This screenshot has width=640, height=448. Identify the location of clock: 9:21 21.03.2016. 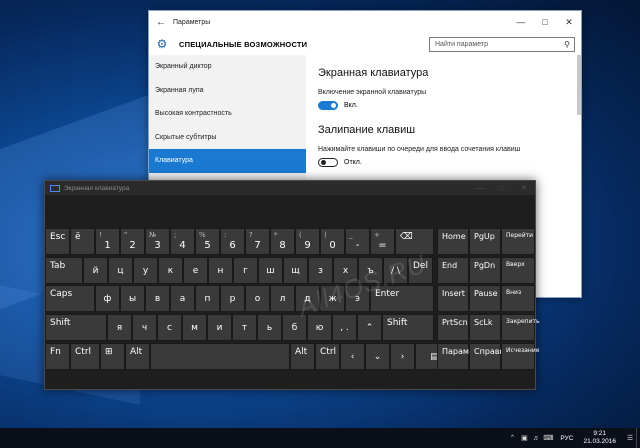
(599, 438).